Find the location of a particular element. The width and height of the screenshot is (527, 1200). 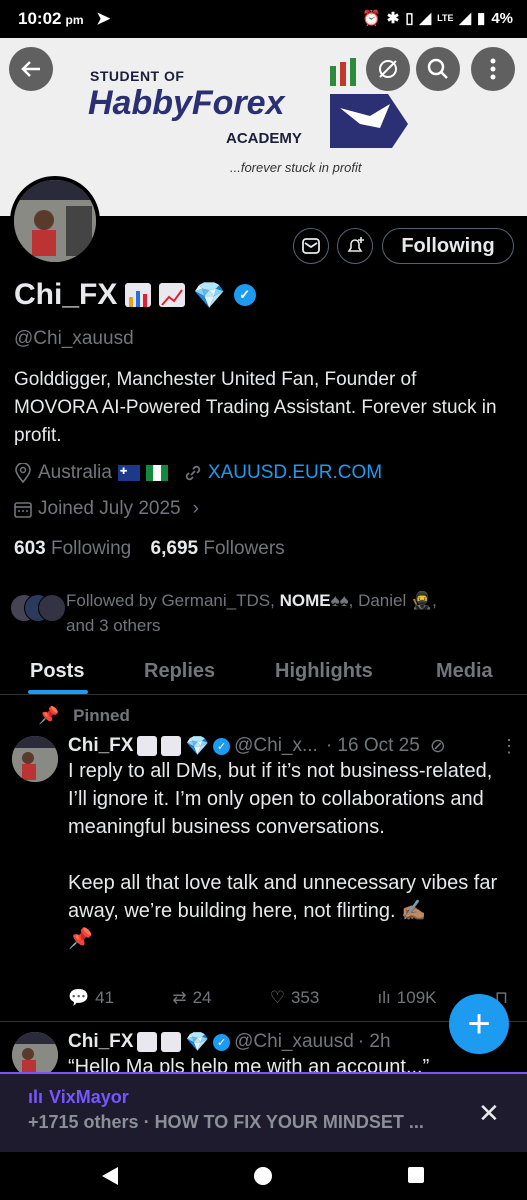

following-count-link: 603 Following is located at coordinates (72, 548).